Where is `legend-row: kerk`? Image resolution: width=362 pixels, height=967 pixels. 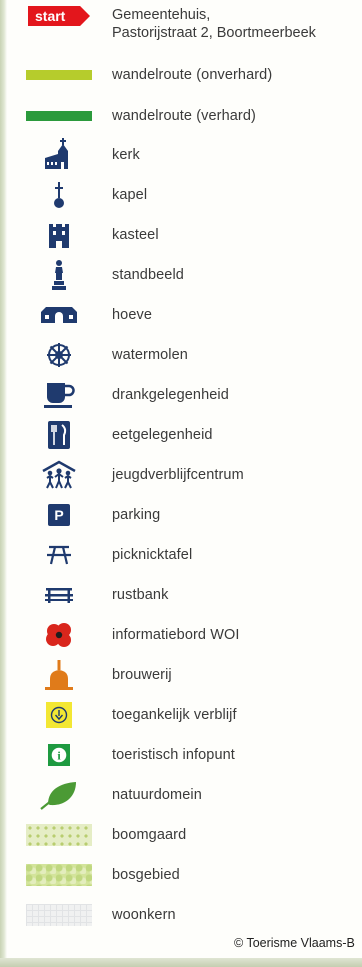 legend-row: kerk is located at coordinates (181, 155).